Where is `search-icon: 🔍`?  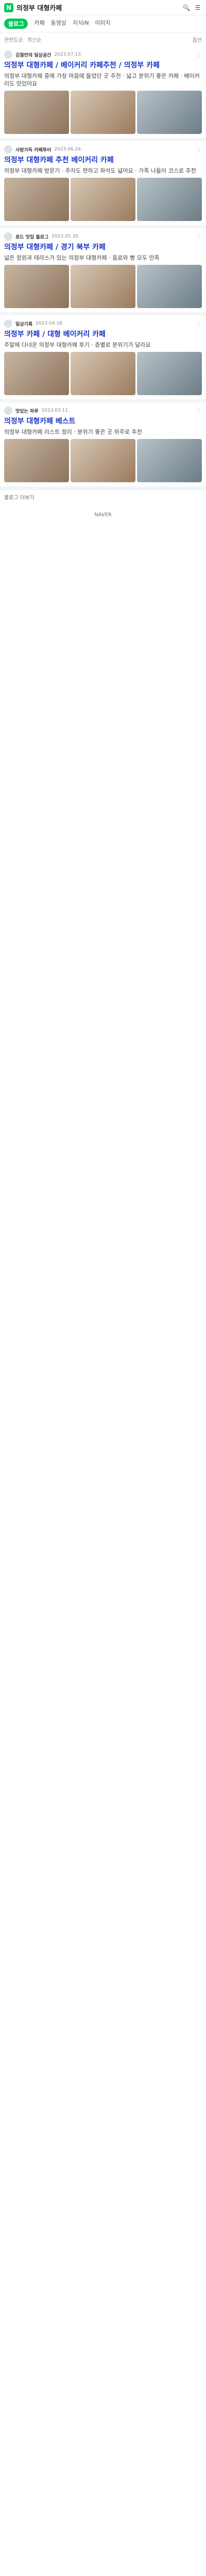 search-icon: 🔍 is located at coordinates (187, 8).